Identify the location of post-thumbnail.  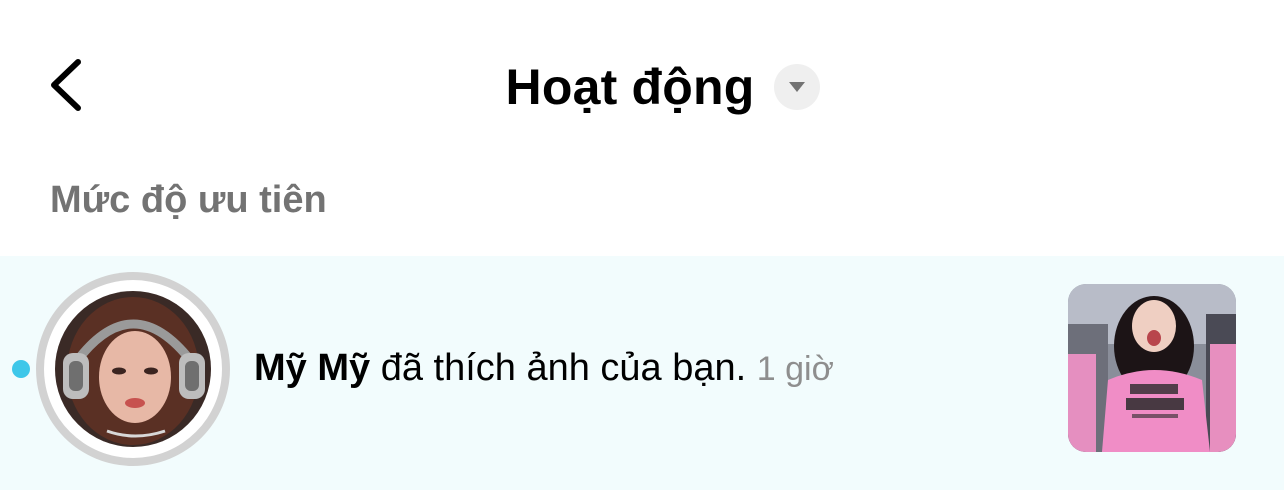
(1152, 368).